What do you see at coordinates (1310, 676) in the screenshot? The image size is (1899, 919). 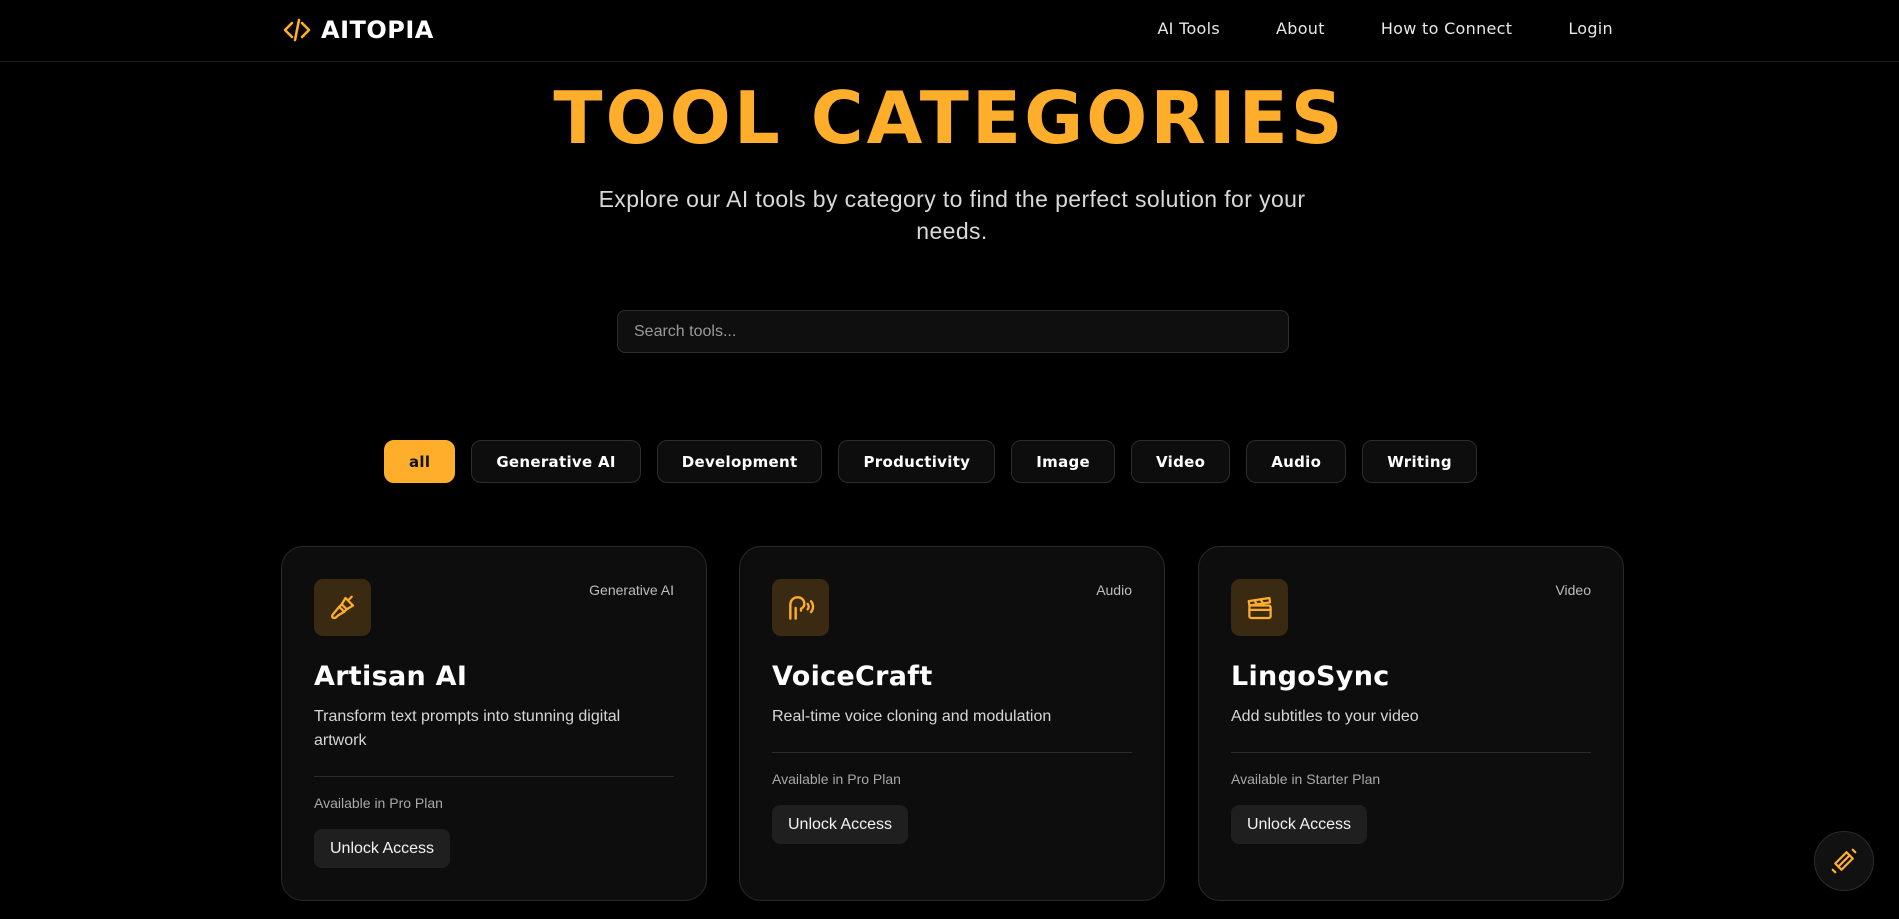 I see `tool-title: LingoSync` at bounding box center [1310, 676].